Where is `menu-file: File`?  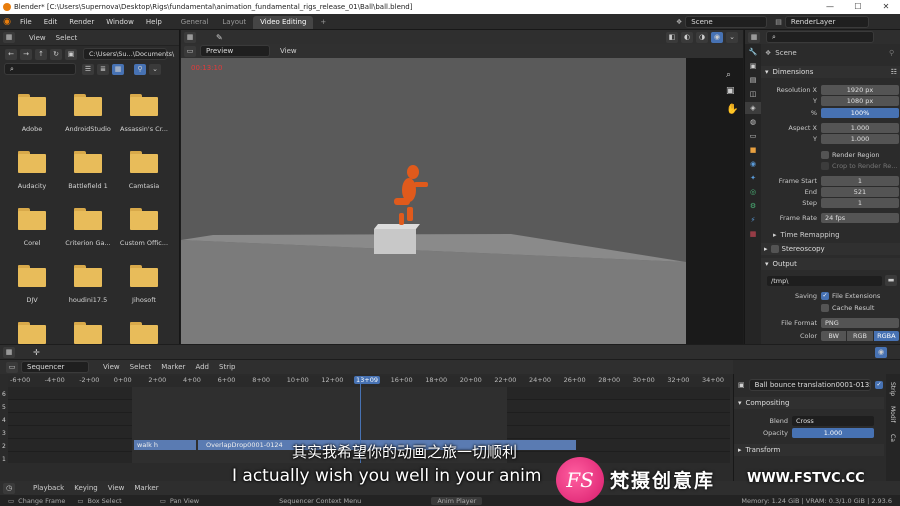 menu-file: File is located at coordinates (26, 22).